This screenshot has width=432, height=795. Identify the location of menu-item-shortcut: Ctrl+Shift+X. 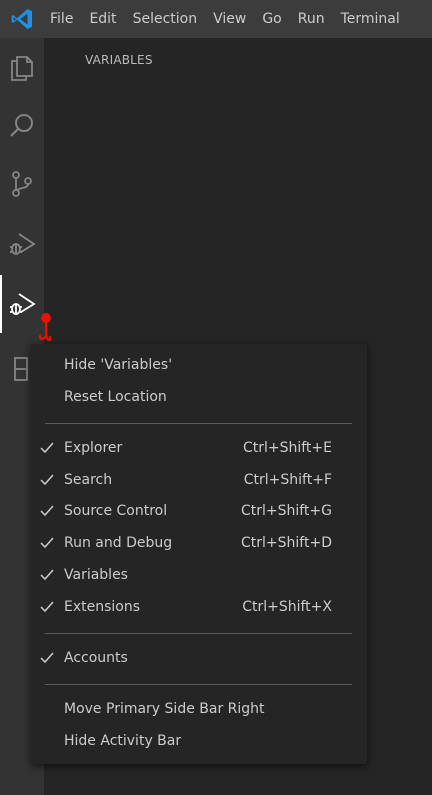
(287, 607).